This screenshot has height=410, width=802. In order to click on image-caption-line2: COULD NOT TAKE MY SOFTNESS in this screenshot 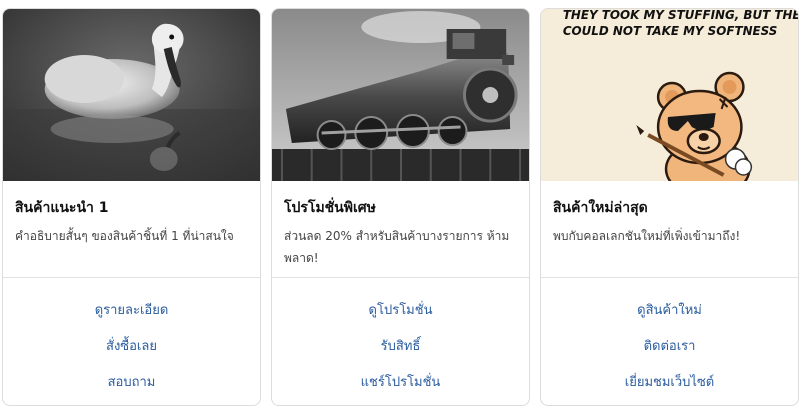, I will do `click(670, 31)`.